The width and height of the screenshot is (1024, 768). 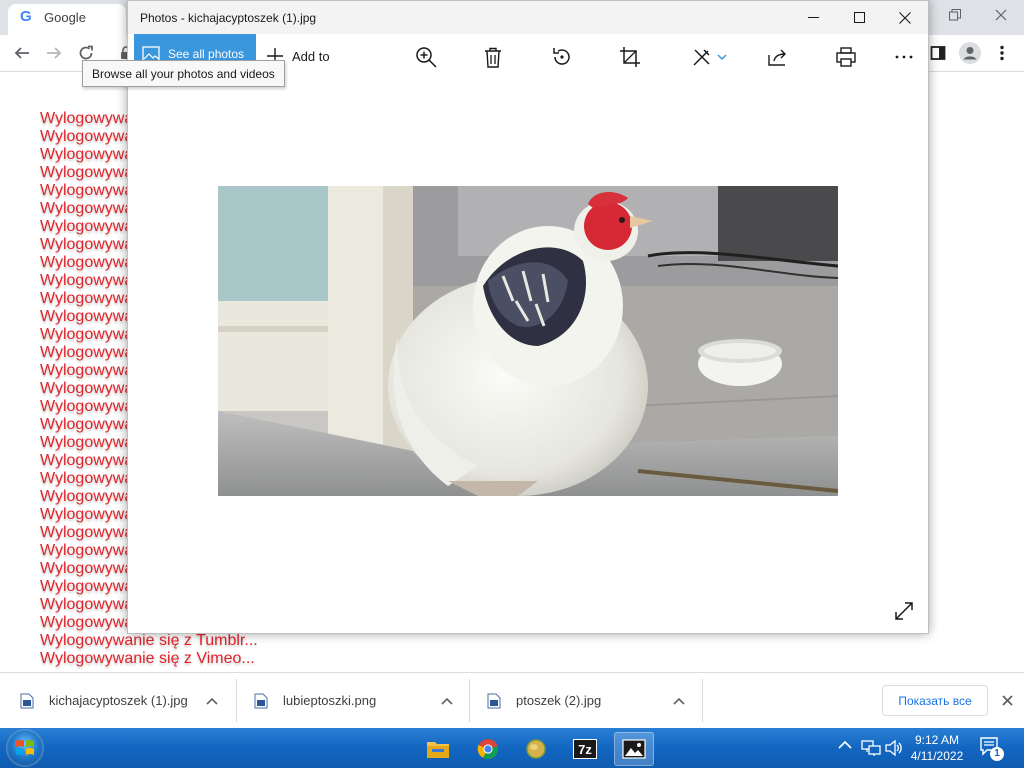 I want to click on windows-taskbar: 7z 1, so click(x=512, y=748).